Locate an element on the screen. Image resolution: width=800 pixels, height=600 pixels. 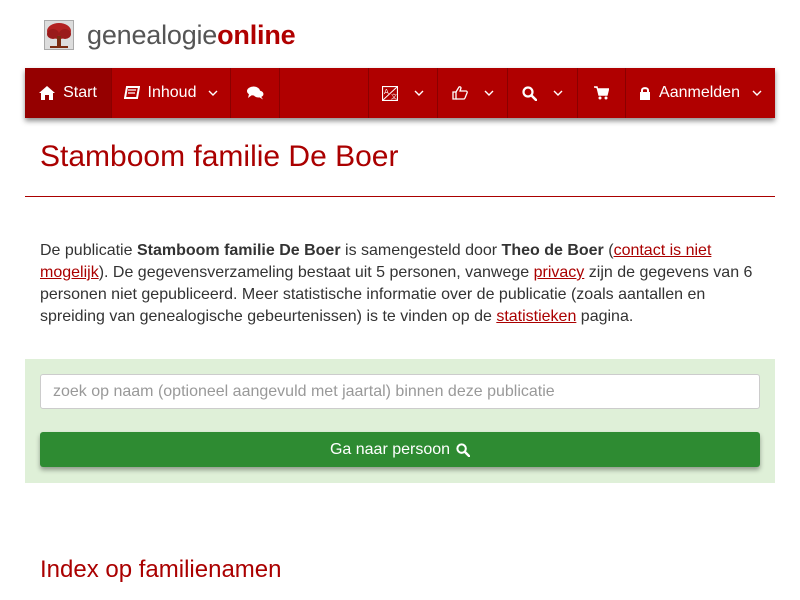
nav-start: Start is located at coordinates (68, 93).